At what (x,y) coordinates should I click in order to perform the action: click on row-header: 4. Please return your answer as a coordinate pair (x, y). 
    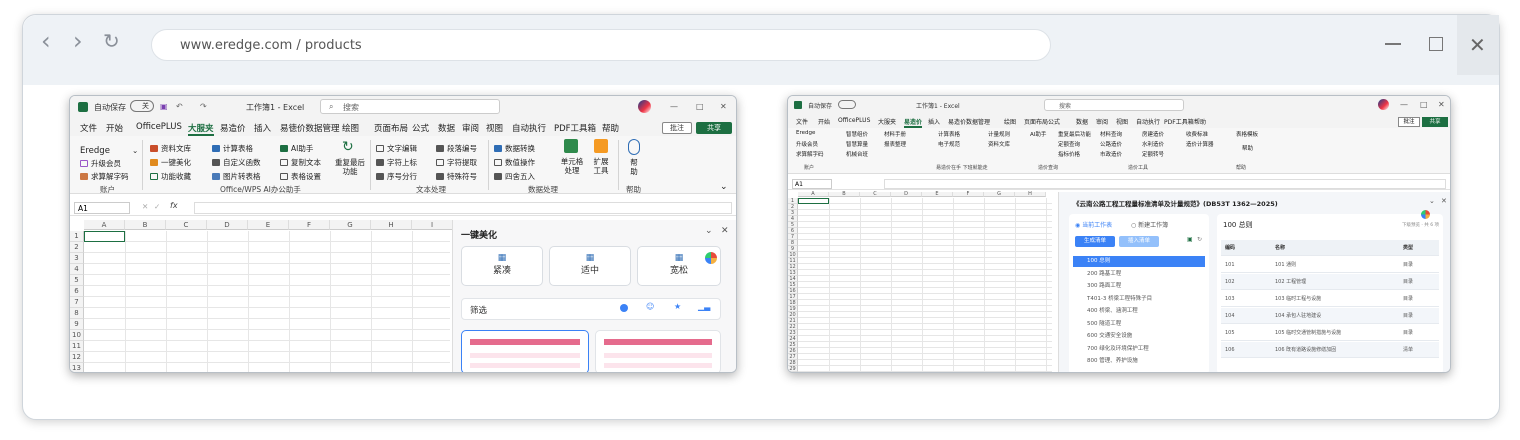
    Looking at the image, I should click on (77, 269).